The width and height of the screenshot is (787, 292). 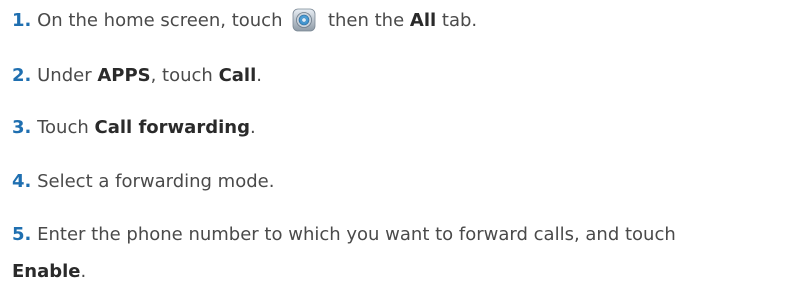 I want to click on step-3: 3. Touch Call forwarding., so click(x=134, y=128).